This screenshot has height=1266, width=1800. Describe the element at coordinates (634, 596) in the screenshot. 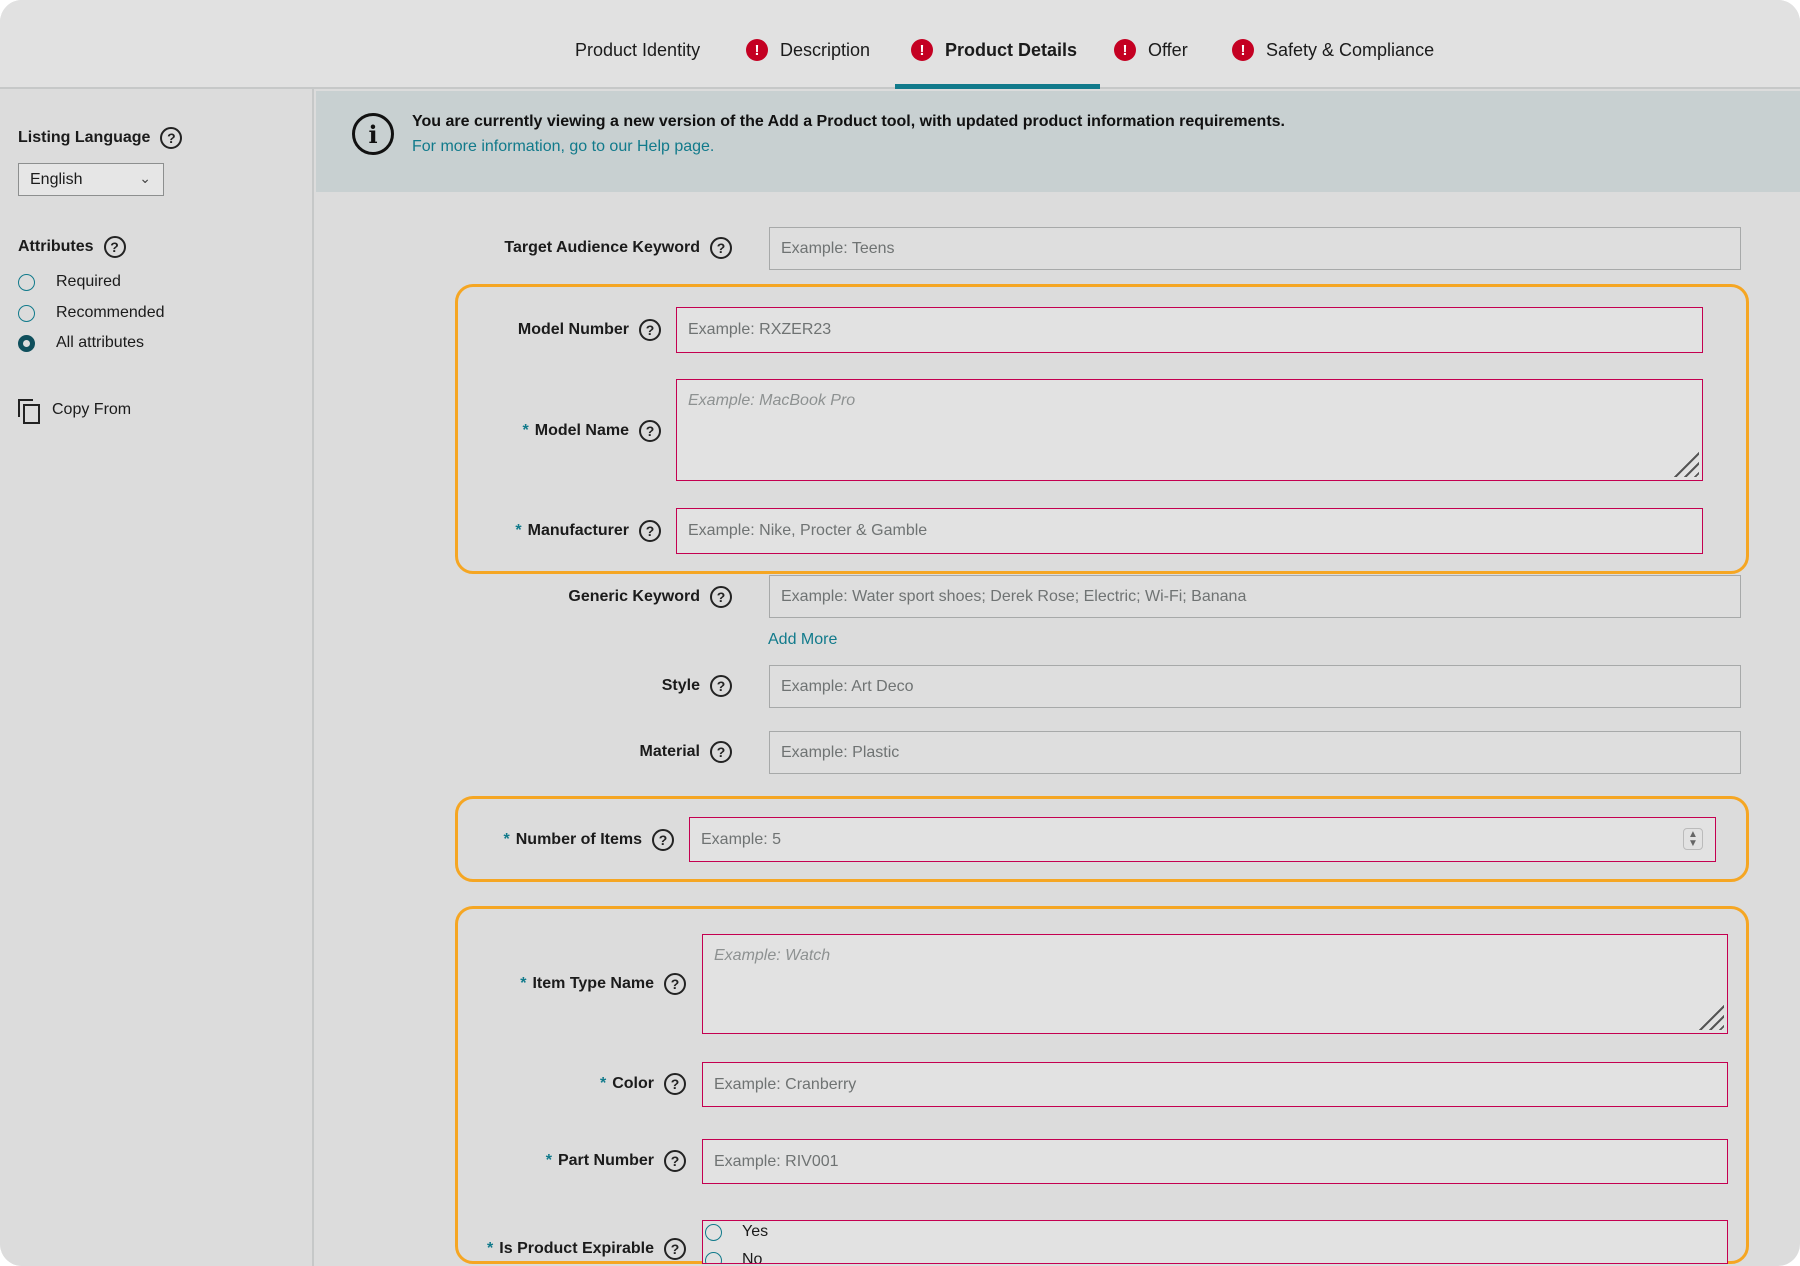

I see `label-text: Generic Keyword` at that location.